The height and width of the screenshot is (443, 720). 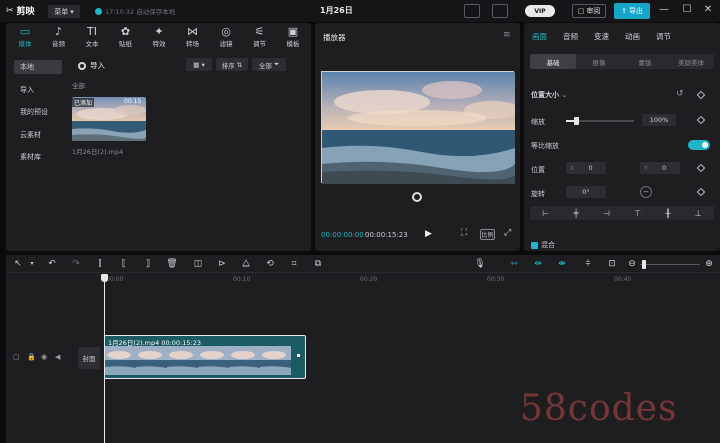 What do you see at coordinates (58, 357) in the screenshot?
I see `track-mute-icon: ◀` at bounding box center [58, 357].